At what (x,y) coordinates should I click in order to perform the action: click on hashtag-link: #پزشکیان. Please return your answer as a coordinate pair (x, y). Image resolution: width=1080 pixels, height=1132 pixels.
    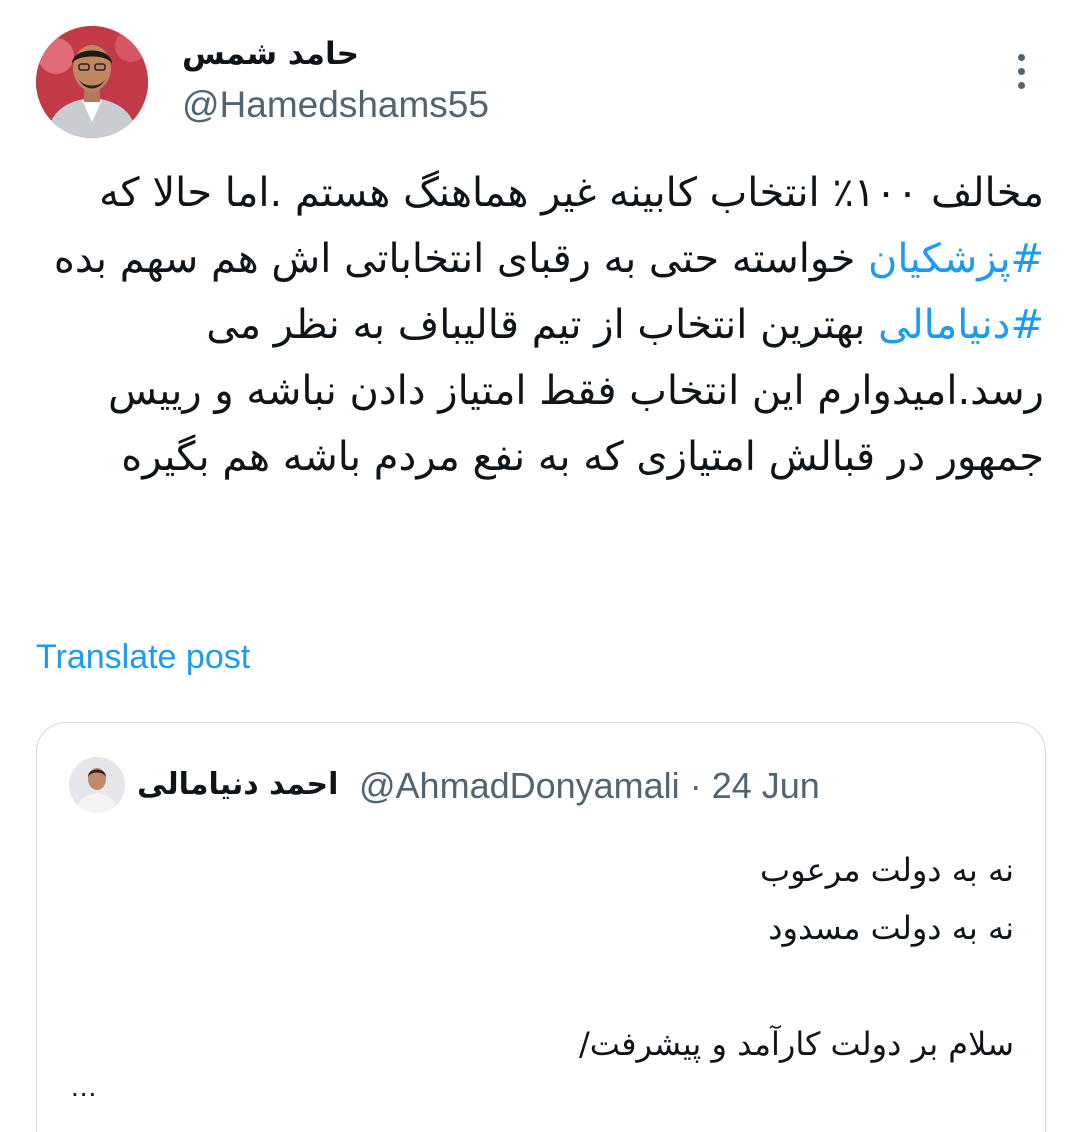
    Looking at the image, I should click on (956, 259).